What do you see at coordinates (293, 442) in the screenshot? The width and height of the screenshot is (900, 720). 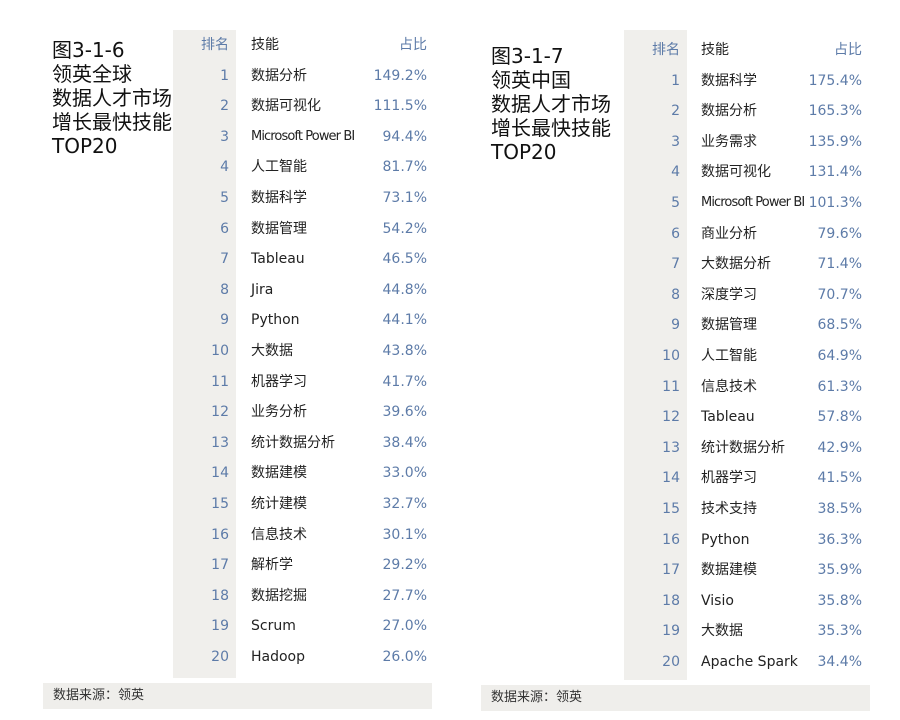 I see `skill-cell: 统计数据分析` at bounding box center [293, 442].